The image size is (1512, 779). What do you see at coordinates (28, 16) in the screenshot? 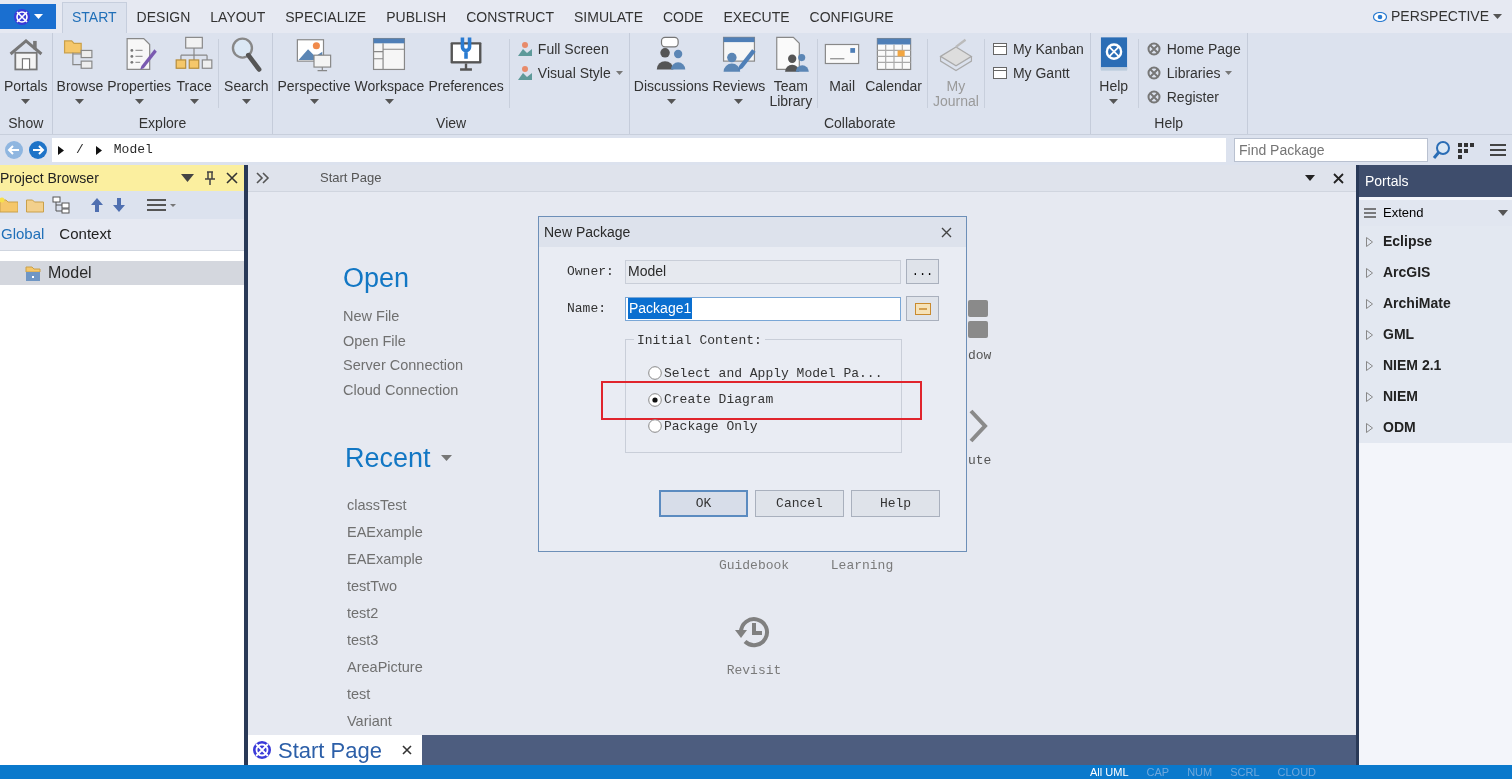
I see `app-menu-button` at bounding box center [28, 16].